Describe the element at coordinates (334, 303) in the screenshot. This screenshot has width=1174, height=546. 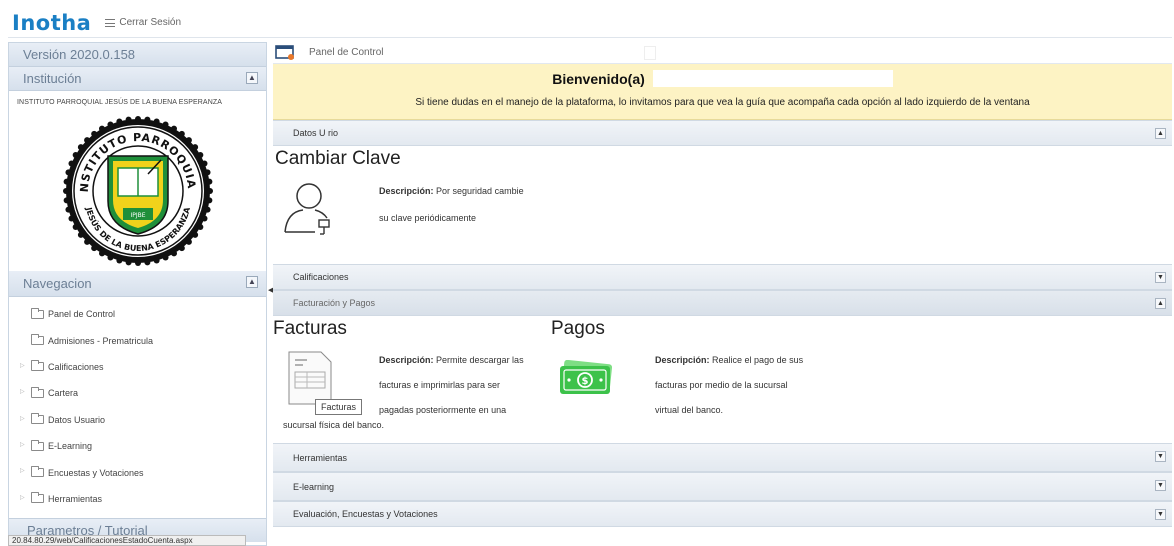
I see `section-label: Facturación y Pagos` at that location.